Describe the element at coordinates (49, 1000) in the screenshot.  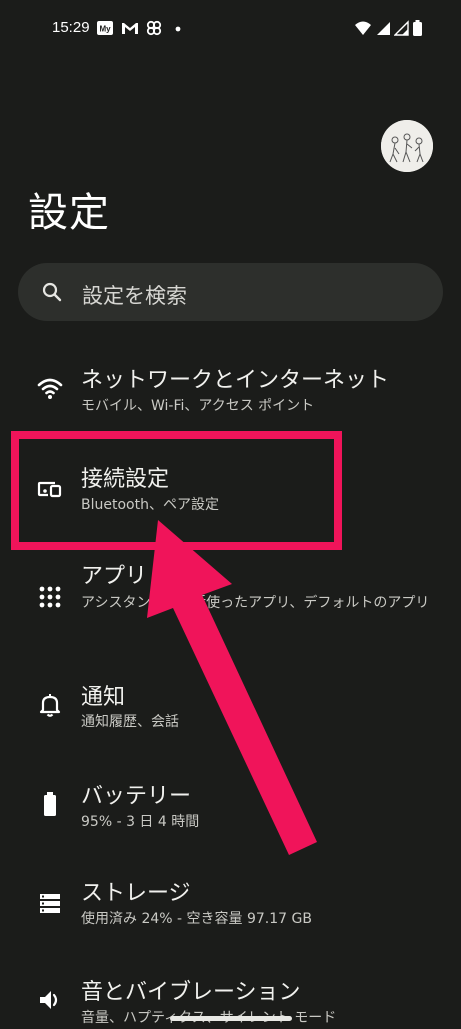
I see `volume-icon` at that location.